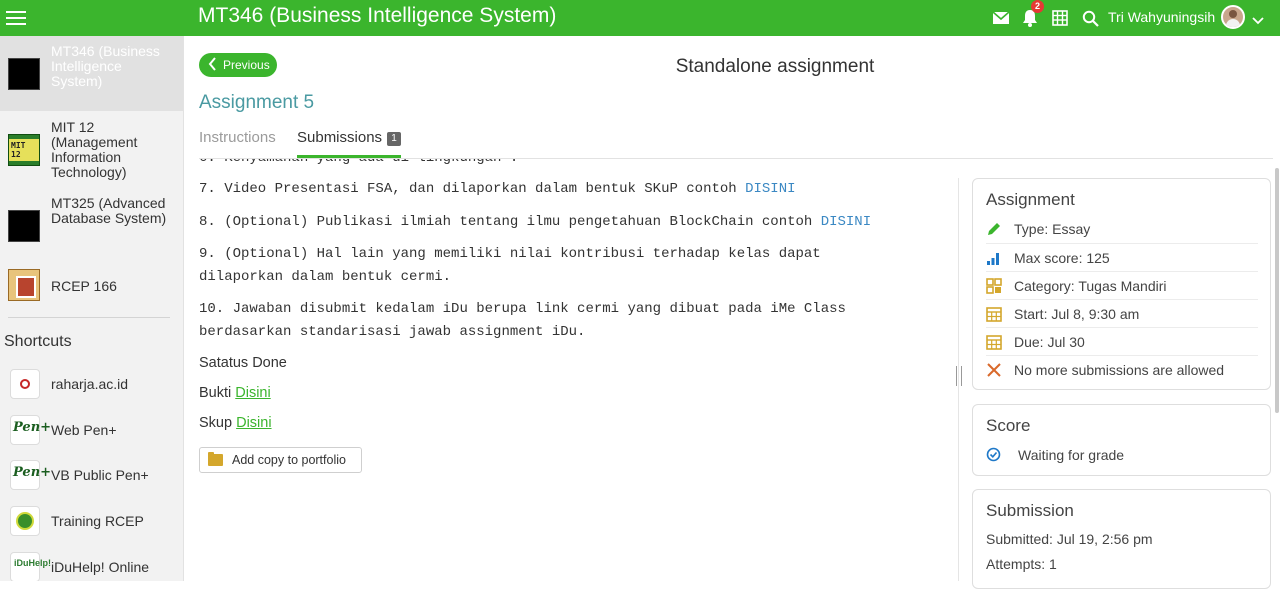 This screenshot has width=1280, height=589. Describe the element at coordinates (100, 567) in the screenshot. I see `shortcut-label: iDuHelp! Online` at that location.